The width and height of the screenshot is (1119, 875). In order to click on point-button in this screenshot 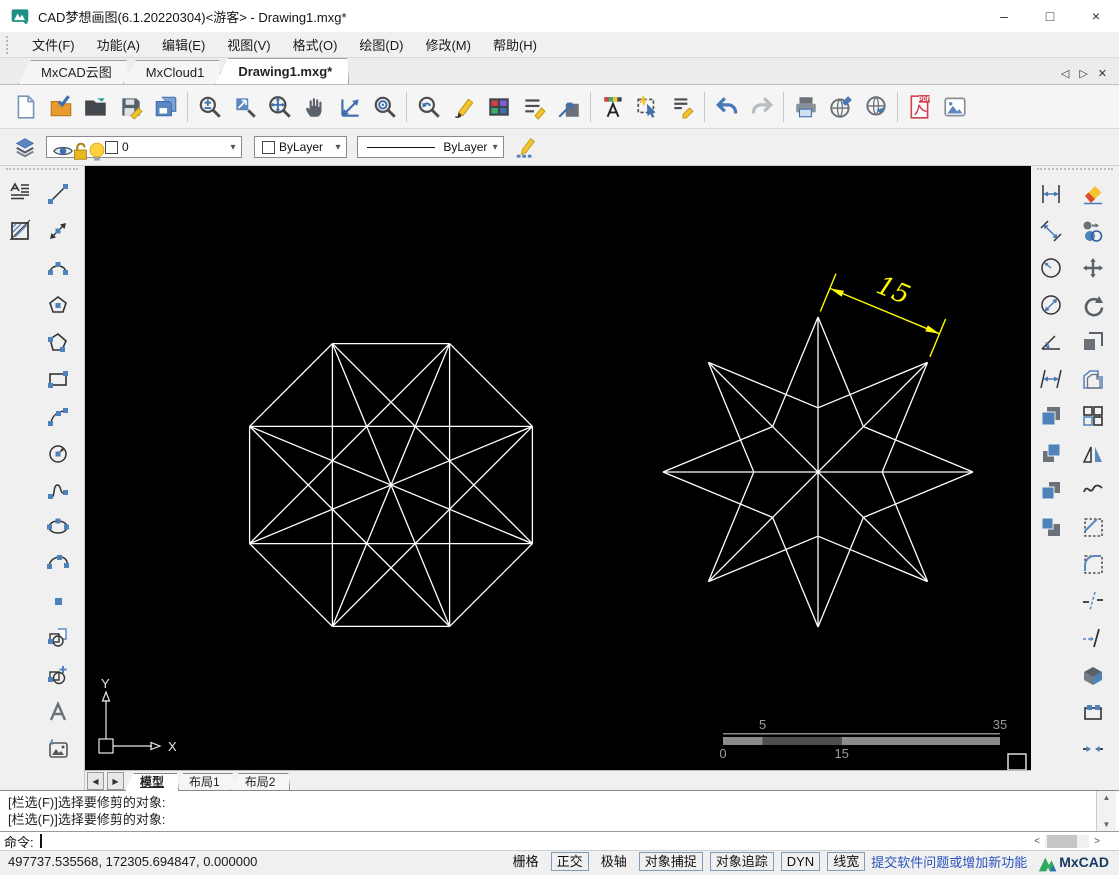, I will do `click(58, 601)`.